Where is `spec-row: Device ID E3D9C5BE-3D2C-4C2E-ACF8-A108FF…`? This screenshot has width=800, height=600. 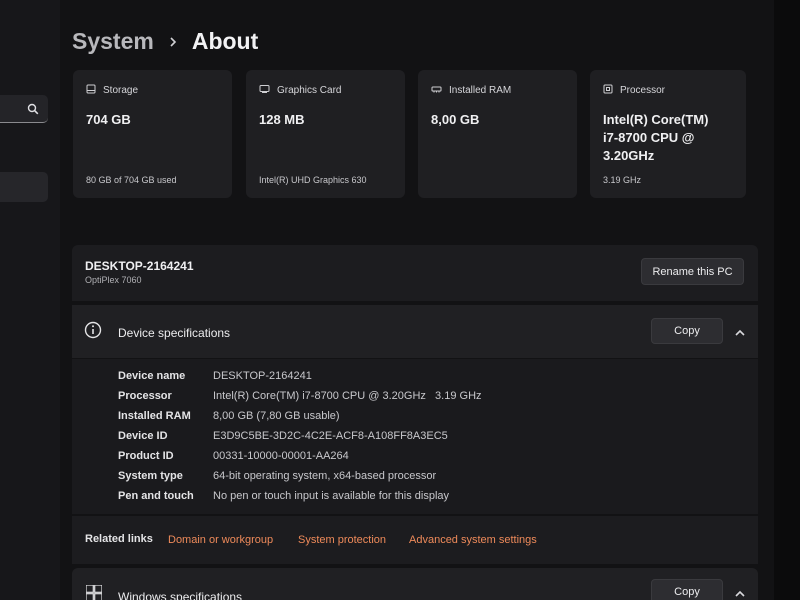 spec-row: Device ID E3D9C5BE-3D2C-4C2E-ACF8-A108FF… is located at coordinates (283, 436).